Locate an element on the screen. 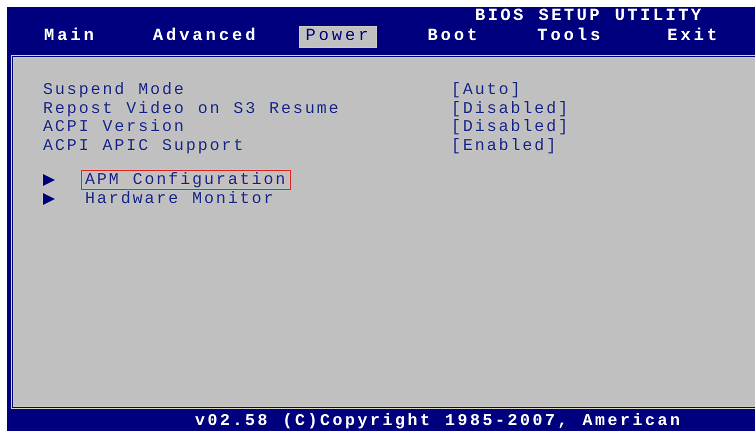 This screenshot has width=755, height=431. setting-label: Repost Video on S3 Resume is located at coordinates (245, 109).